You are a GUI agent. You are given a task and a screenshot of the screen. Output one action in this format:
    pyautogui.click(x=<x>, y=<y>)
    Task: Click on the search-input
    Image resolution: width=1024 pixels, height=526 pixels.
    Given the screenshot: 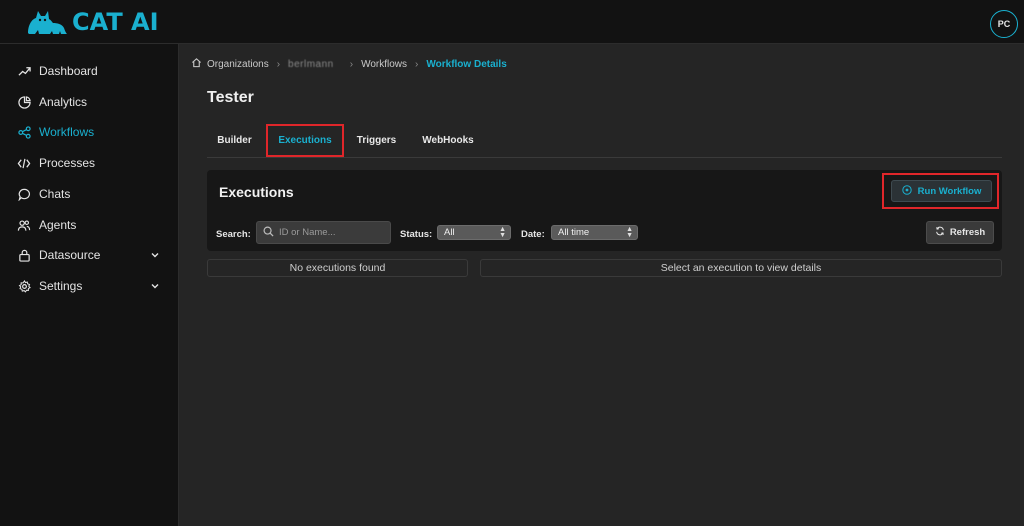 What is the action you would take?
    pyautogui.click(x=329, y=232)
    